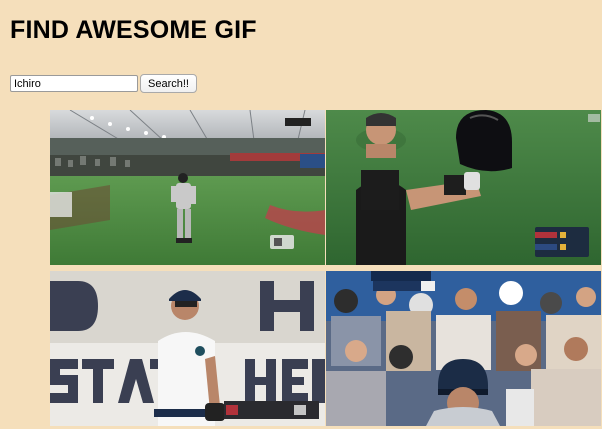 The width and height of the screenshot is (602, 429). Describe the element at coordinates (168, 83) in the screenshot. I see `search-button: Search!!` at that location.